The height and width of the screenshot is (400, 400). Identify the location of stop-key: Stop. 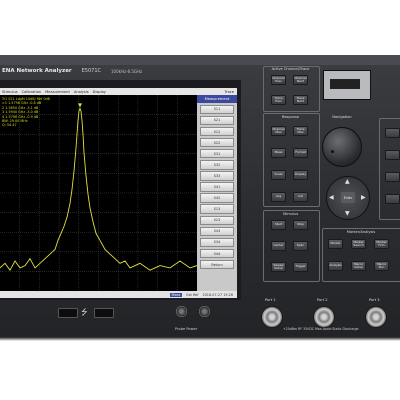
(300, 225).